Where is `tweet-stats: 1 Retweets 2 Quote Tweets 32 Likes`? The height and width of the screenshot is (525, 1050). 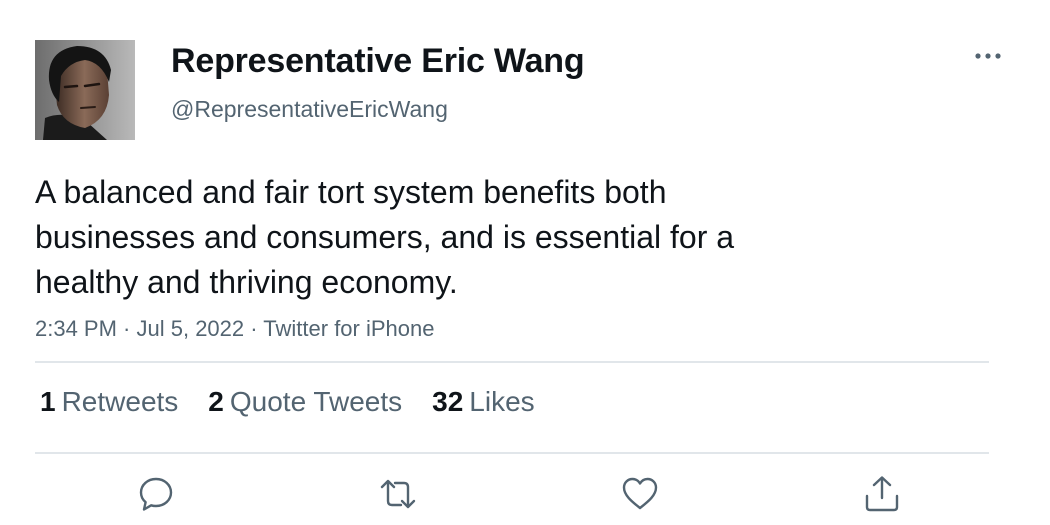 tweet-stats: 1 Retweets 2 Quote Tweets 32 Likes is located at coordinates (287, 402).